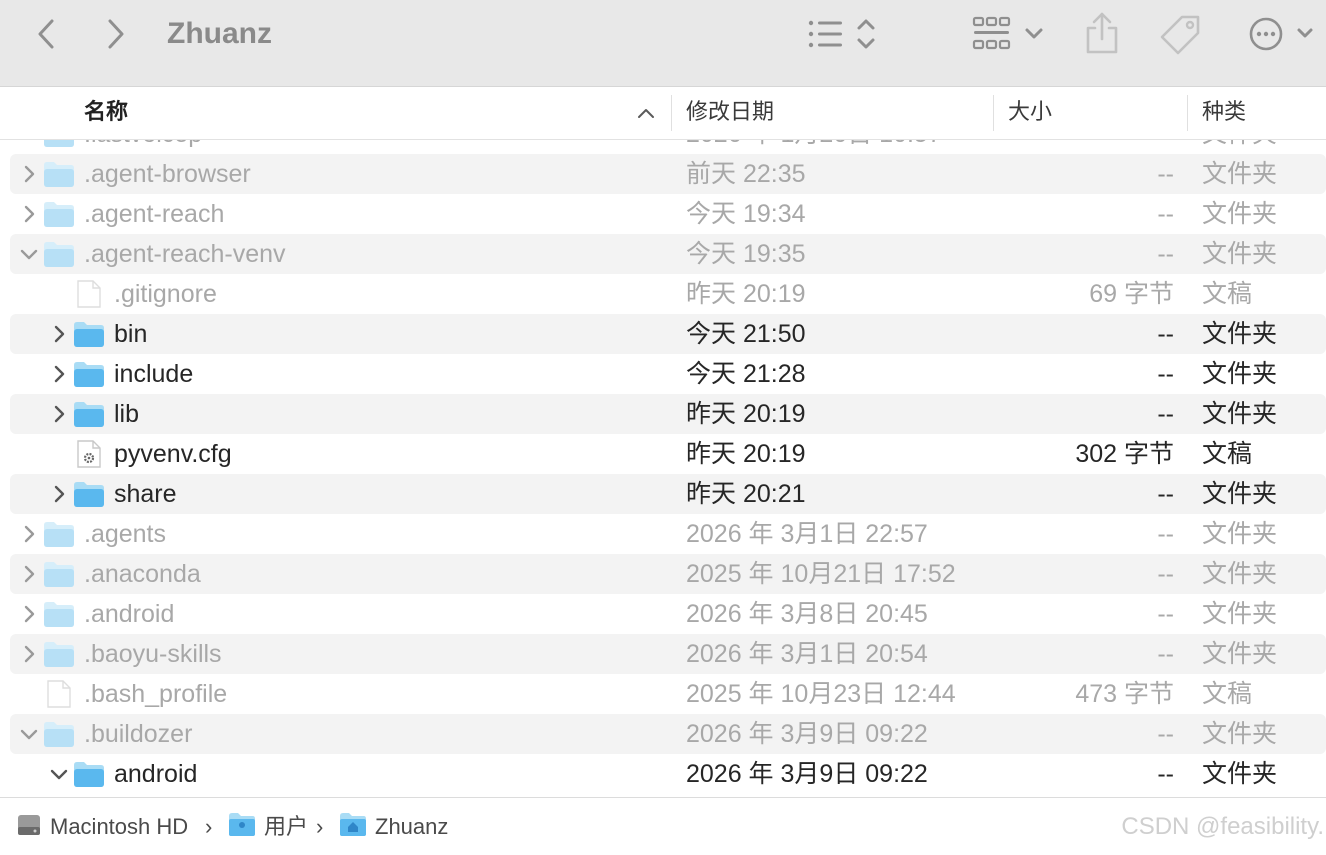  Describe the element at coordinates (668, 374) in the screenshot. I see `file-row: include 今天 21:28 -- 文件夹` at that location.